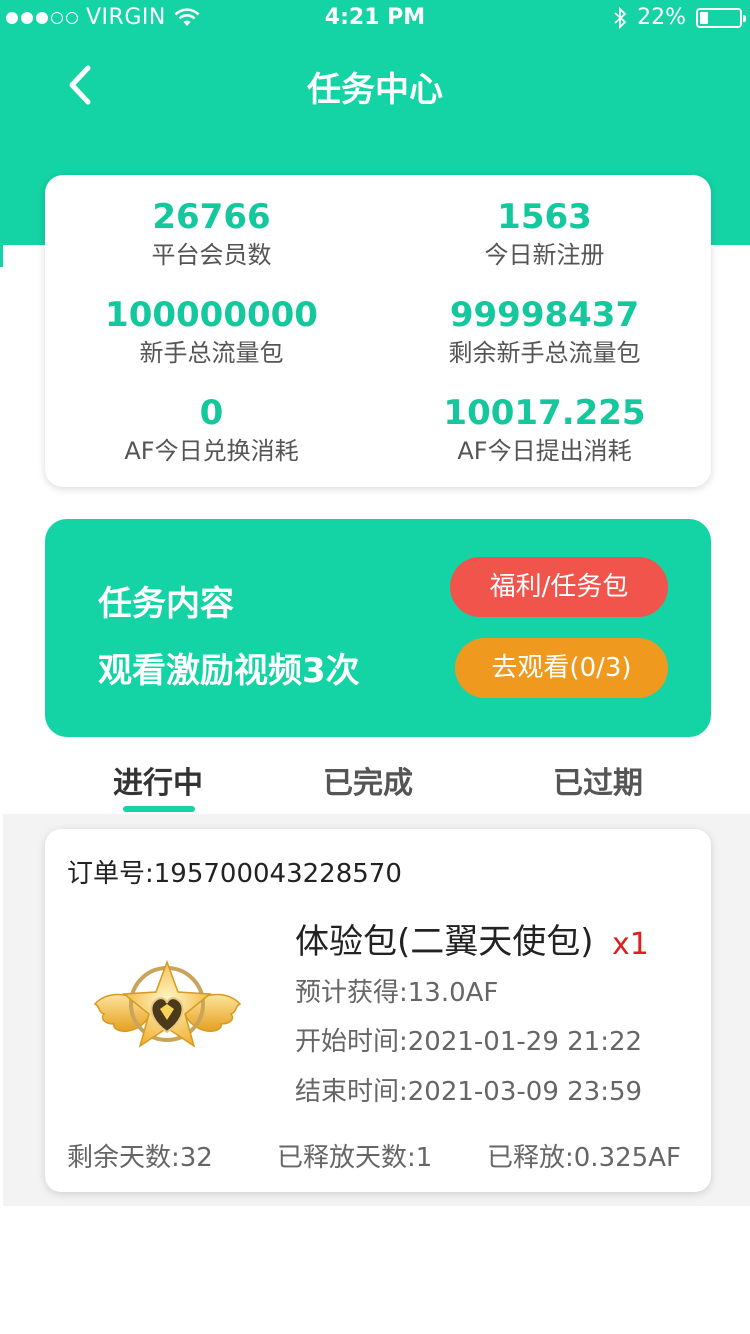 Image resolution: width=750 pixels, height=1334 pixels. Describe the element at coordinates (544, 451) in the screenshot. I see `stat-label: AF今日提出消耗` at that location.